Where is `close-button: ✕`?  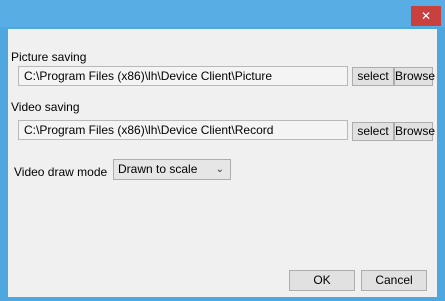 close-button: ✕ is located at coordinates (426, 16).